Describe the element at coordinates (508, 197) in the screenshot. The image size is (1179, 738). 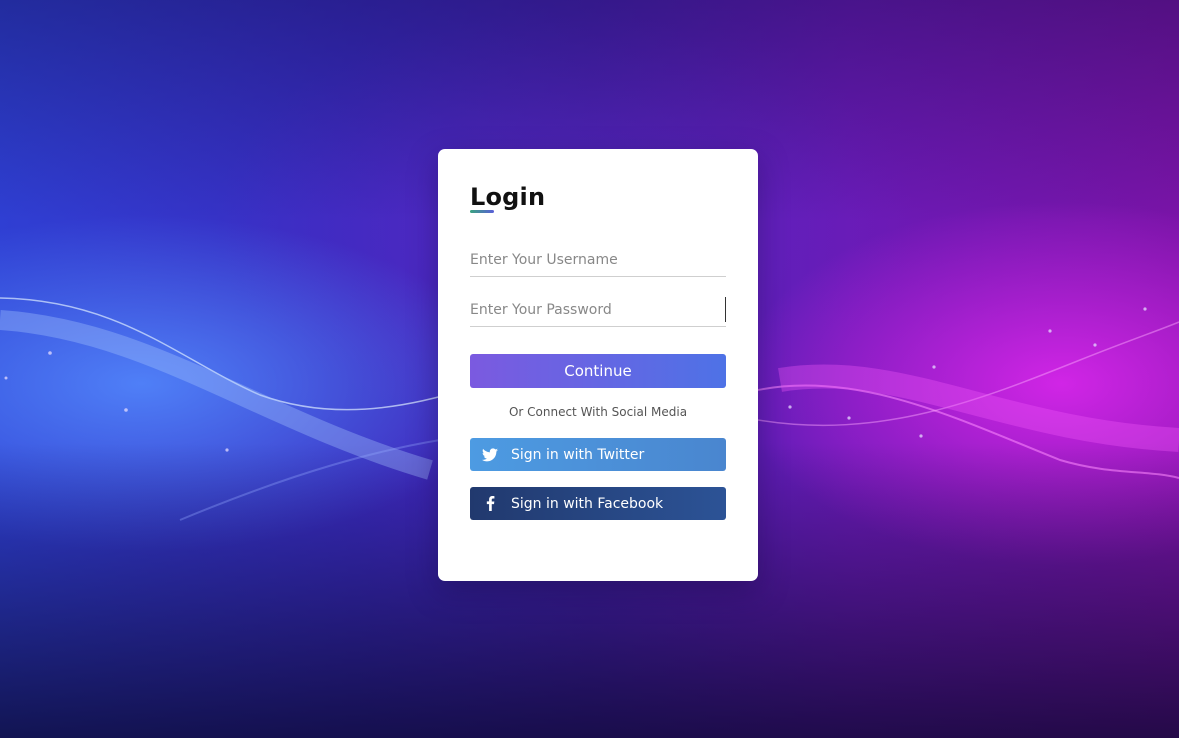
I see `login-title: Login` at that location.